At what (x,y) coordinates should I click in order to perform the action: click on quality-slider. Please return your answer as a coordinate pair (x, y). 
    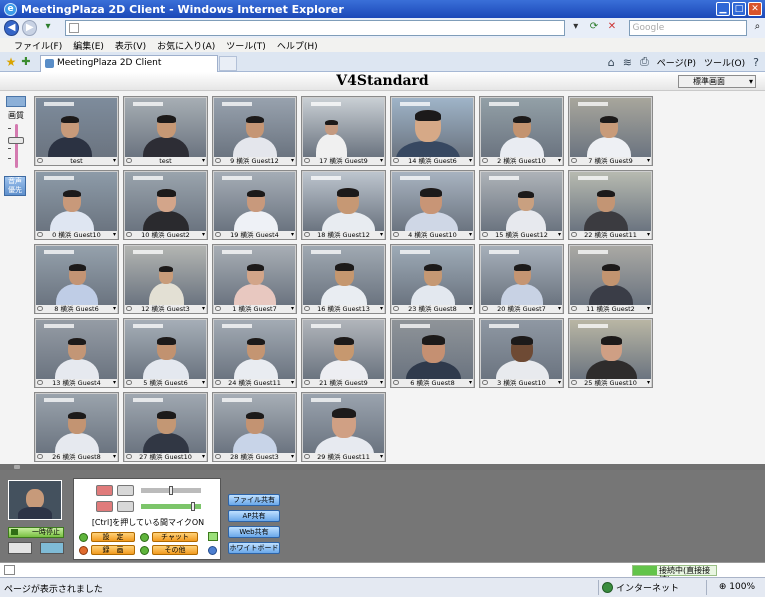
    Looking at the image, I should click on (16, 146).